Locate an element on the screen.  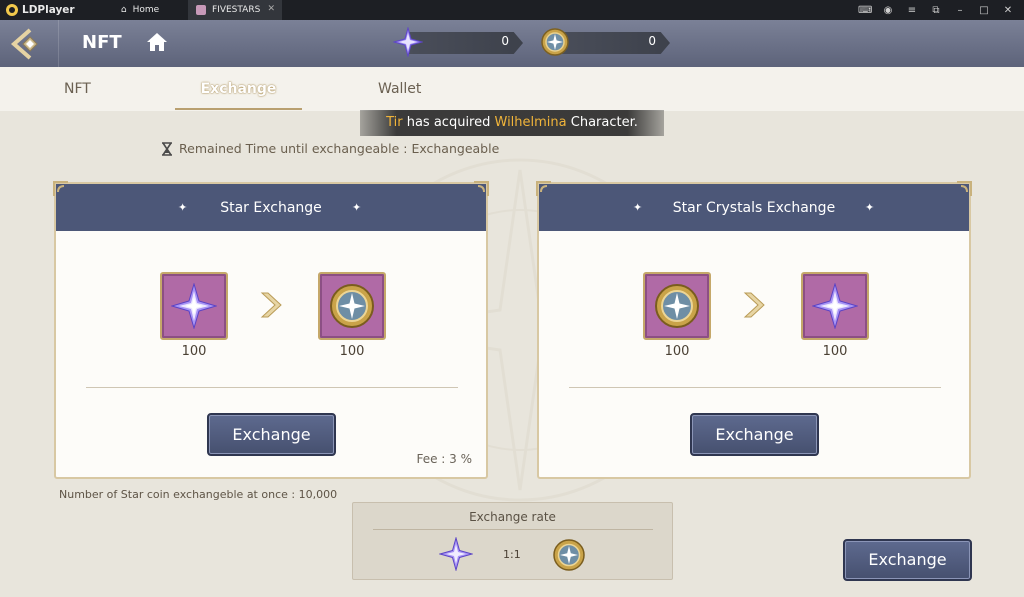
card-header: ✦ Star Crystals Exchange ✦ is located at coordinates (754, 207).